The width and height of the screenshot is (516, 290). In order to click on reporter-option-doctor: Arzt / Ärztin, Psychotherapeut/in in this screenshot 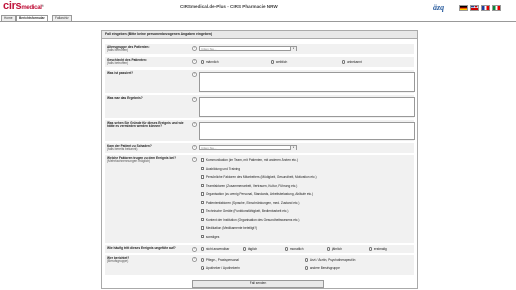, I will do `click(330, 260)`.